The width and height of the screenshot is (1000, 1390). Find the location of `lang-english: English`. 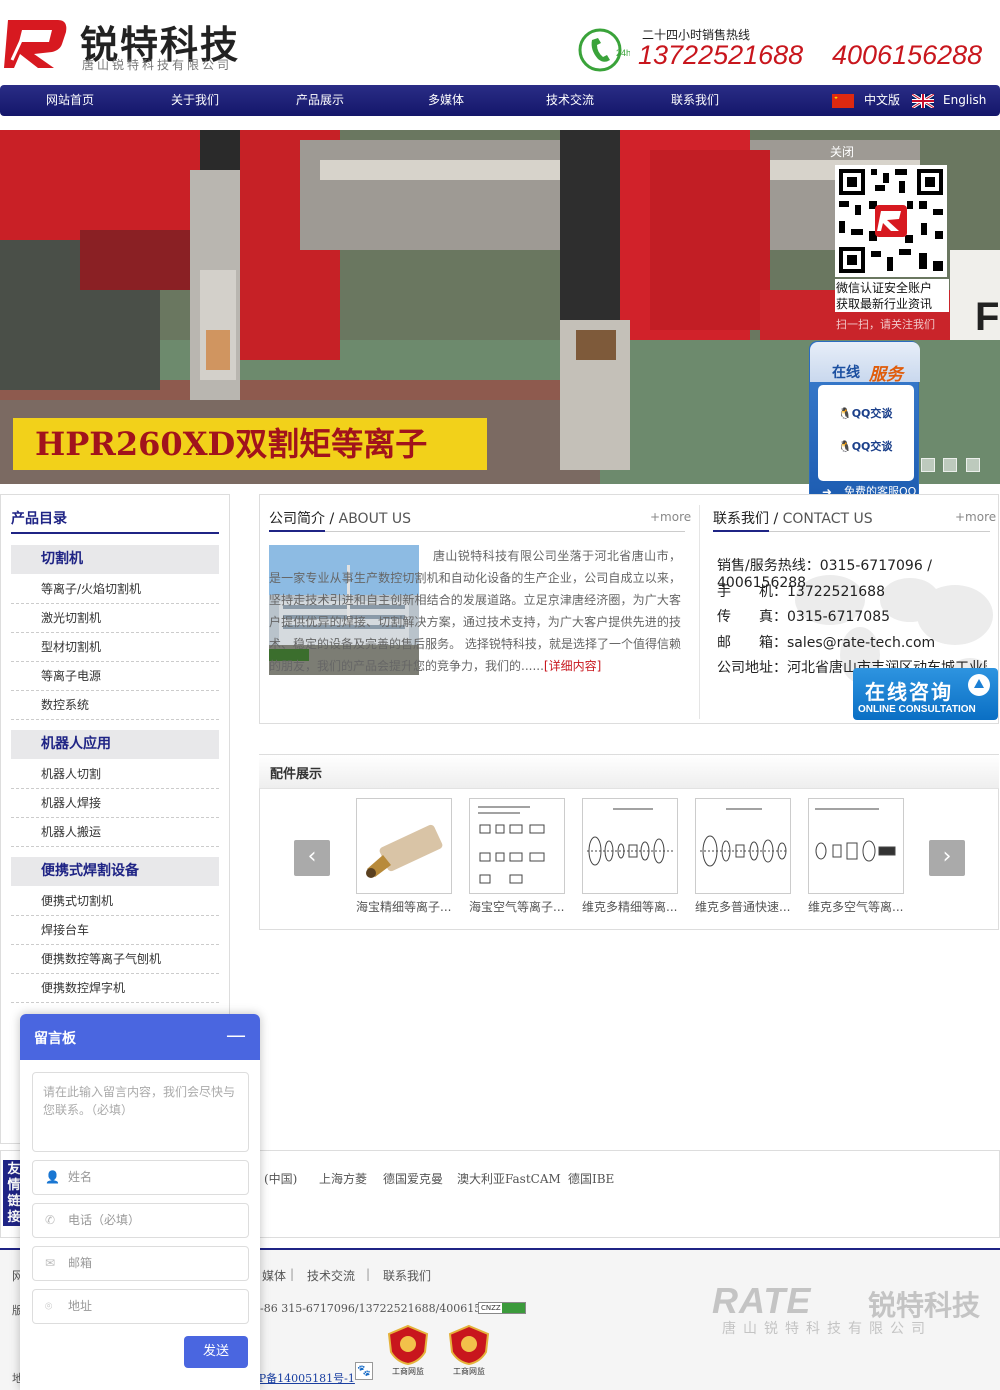

lang-english: English is located at coordinates (964, 100).